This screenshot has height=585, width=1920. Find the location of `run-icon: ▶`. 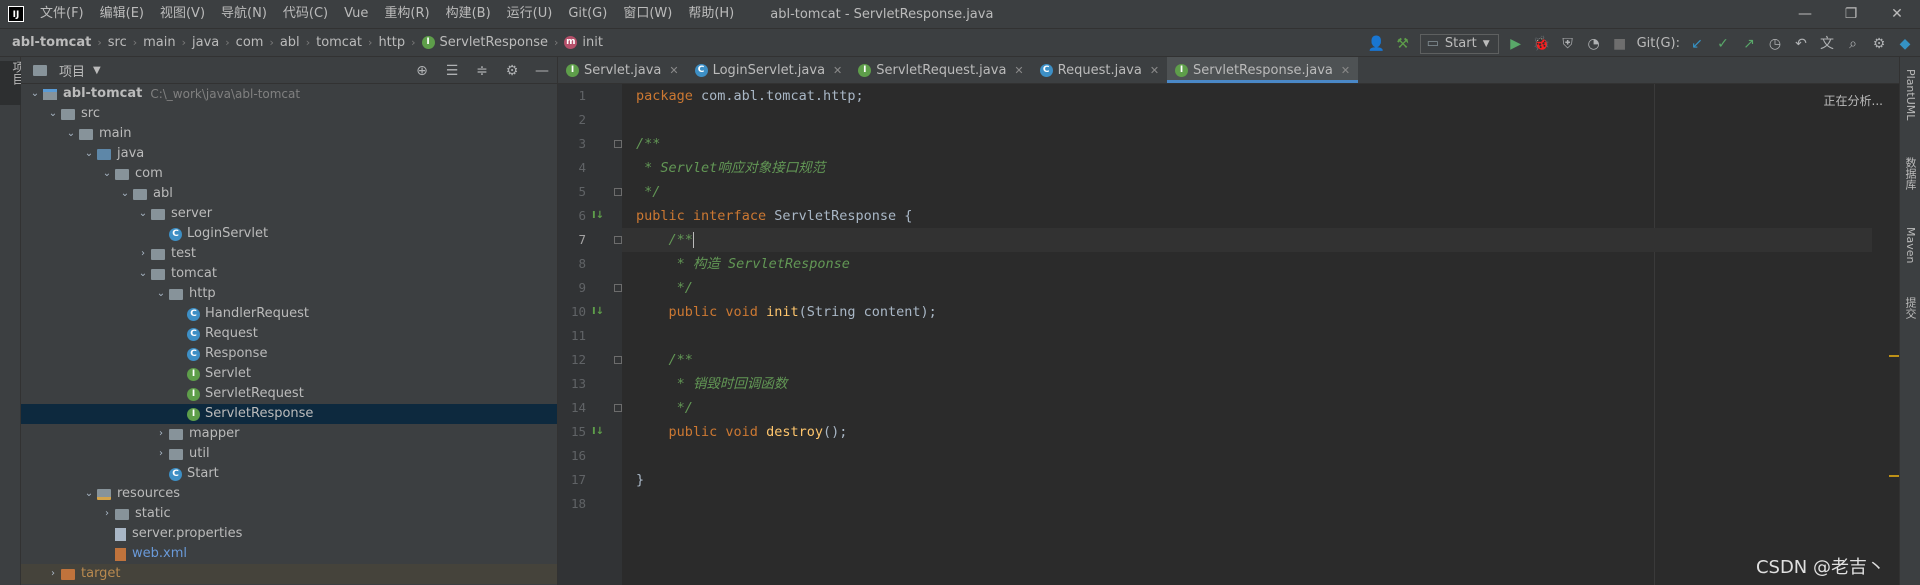

run-icon: ▶ is located at coordinates (1516, 44).